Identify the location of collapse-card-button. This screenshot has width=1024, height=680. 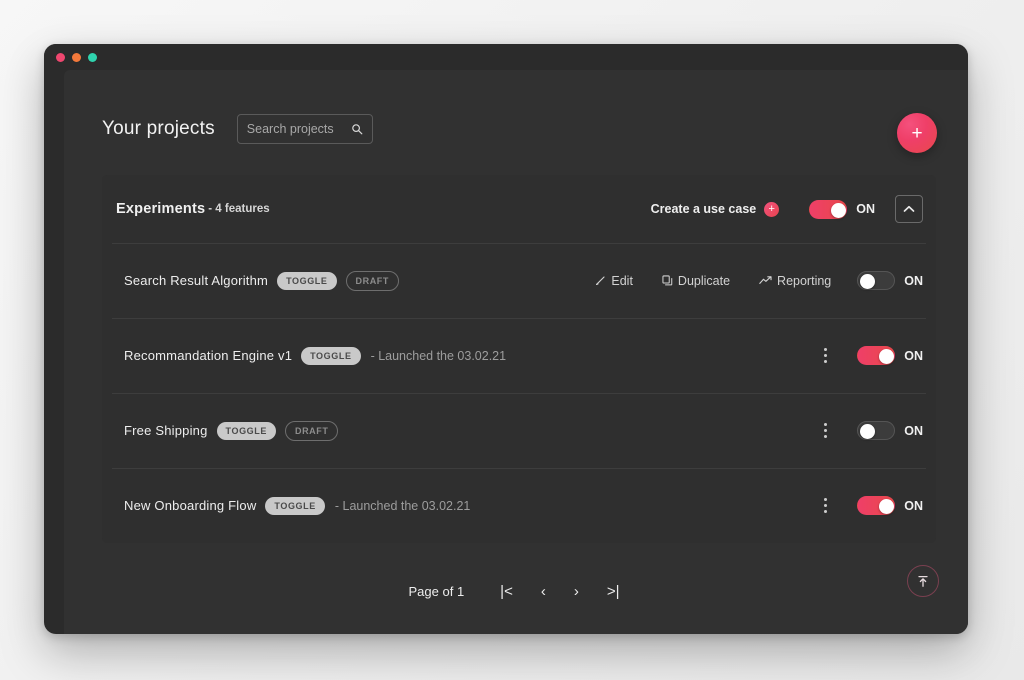
(909, 209).